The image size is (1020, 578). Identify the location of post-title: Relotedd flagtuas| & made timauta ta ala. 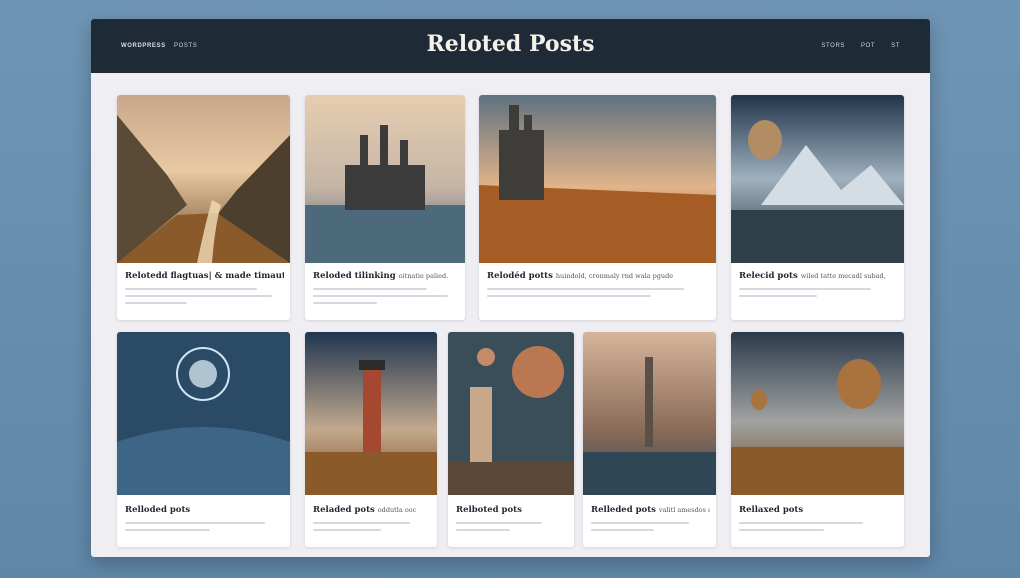
(204, 276).